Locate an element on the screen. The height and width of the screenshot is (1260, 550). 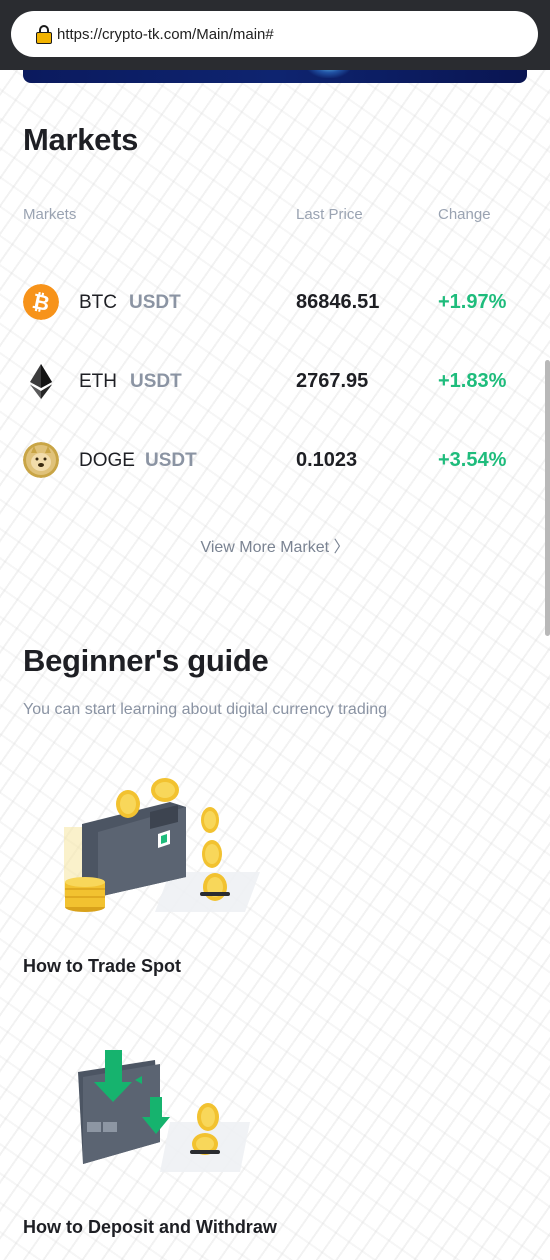
dogecoin-icon is located at coordinates (41, 460).